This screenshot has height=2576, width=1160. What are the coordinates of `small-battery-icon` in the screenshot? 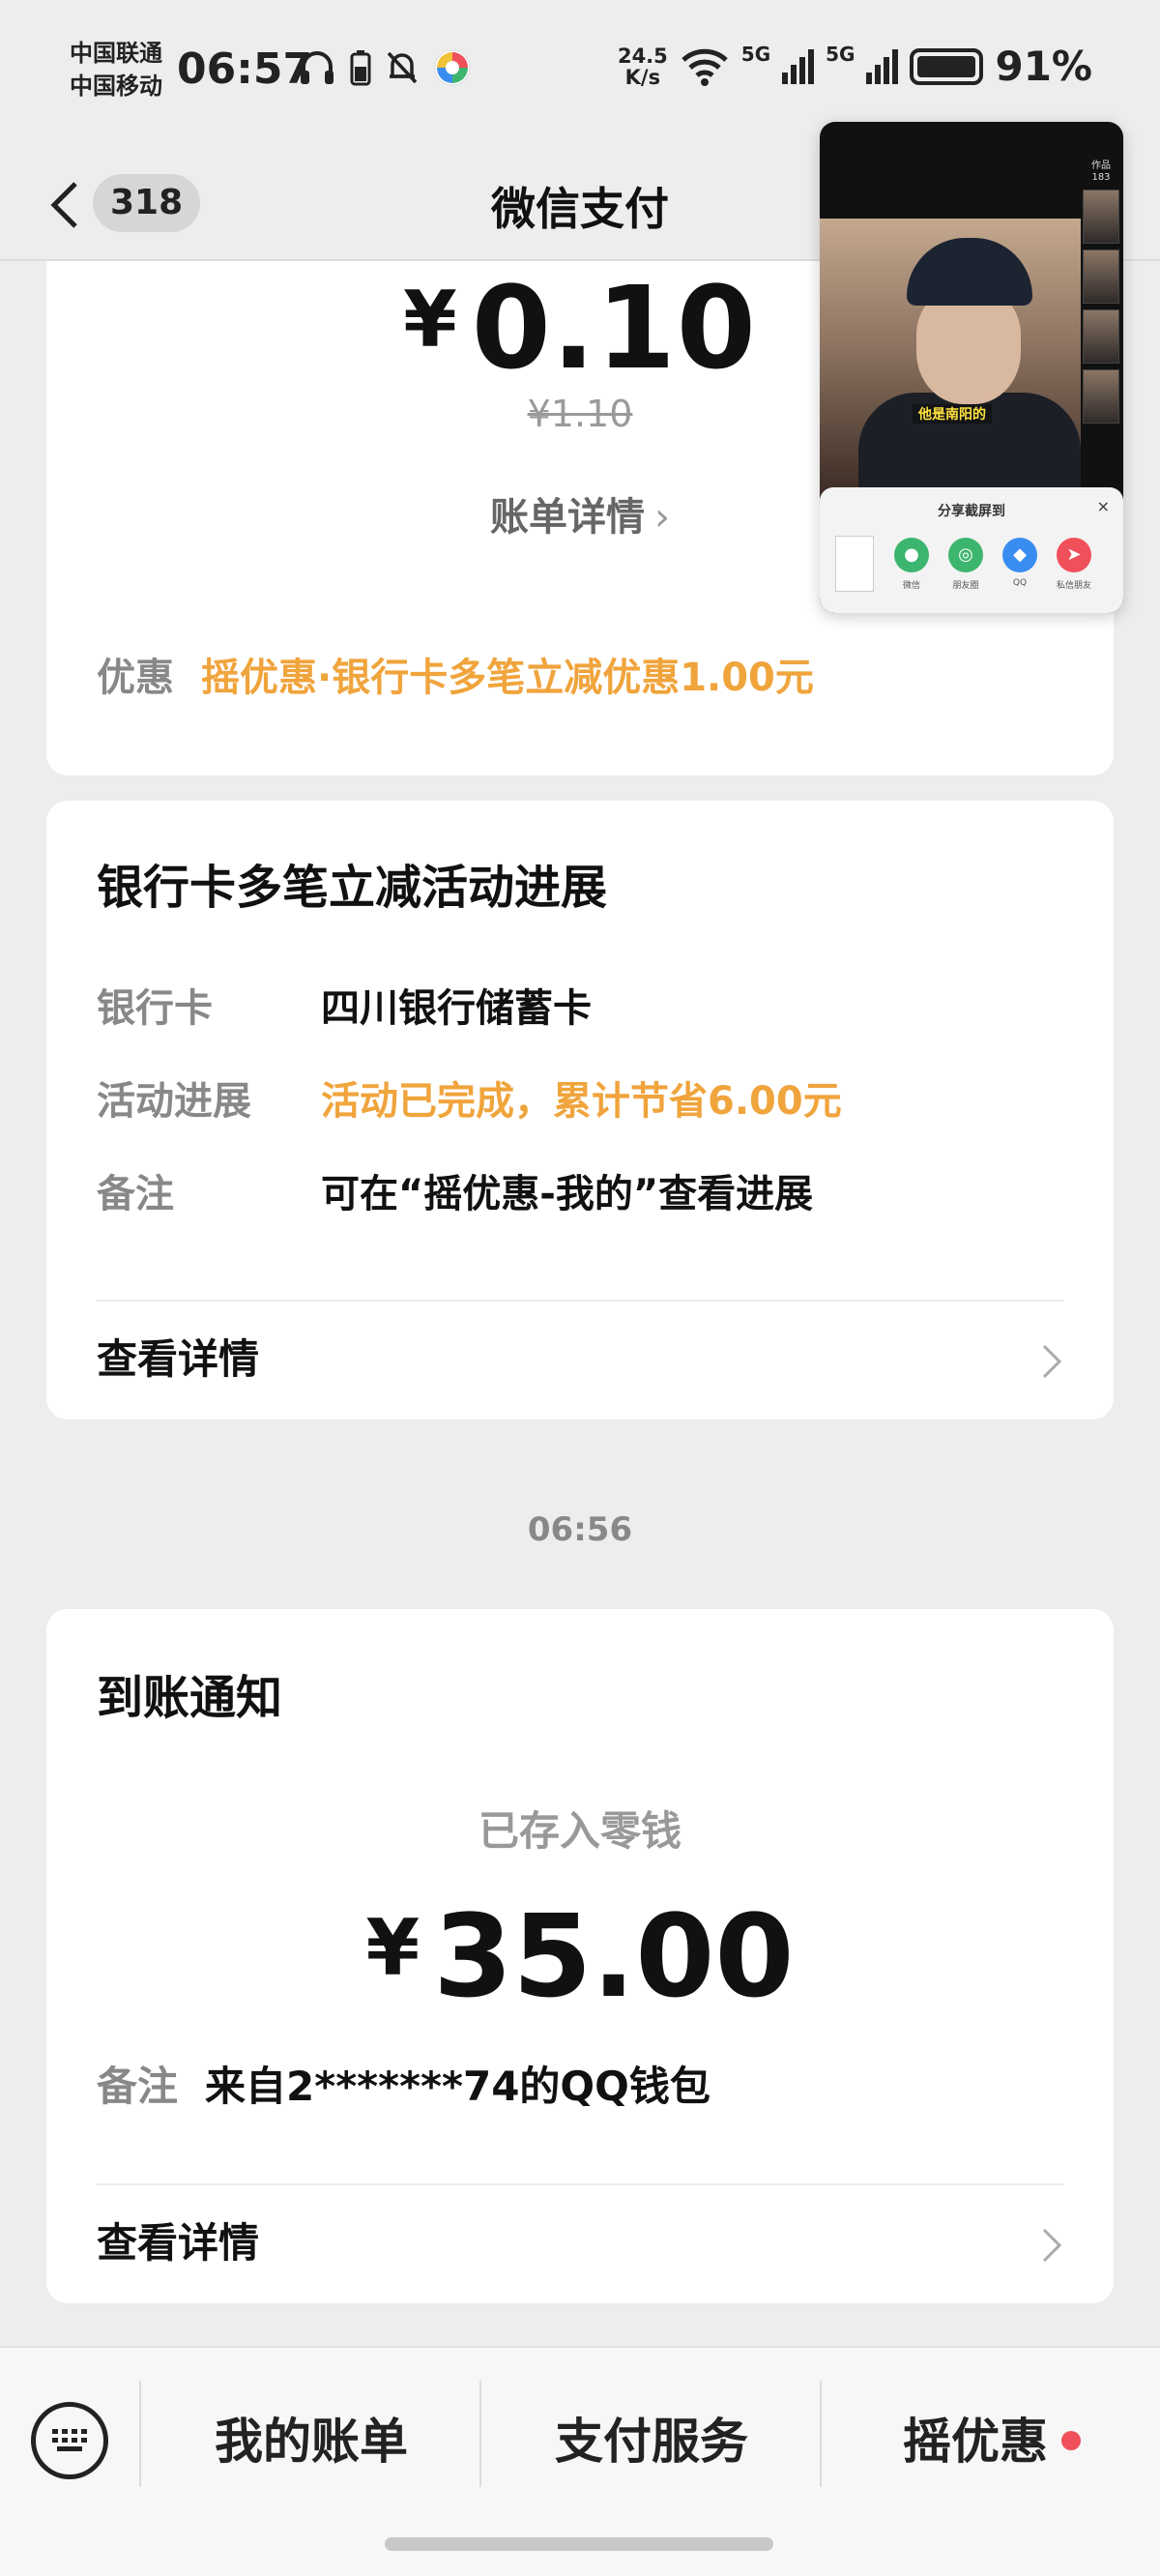 It's located at (361, 68).